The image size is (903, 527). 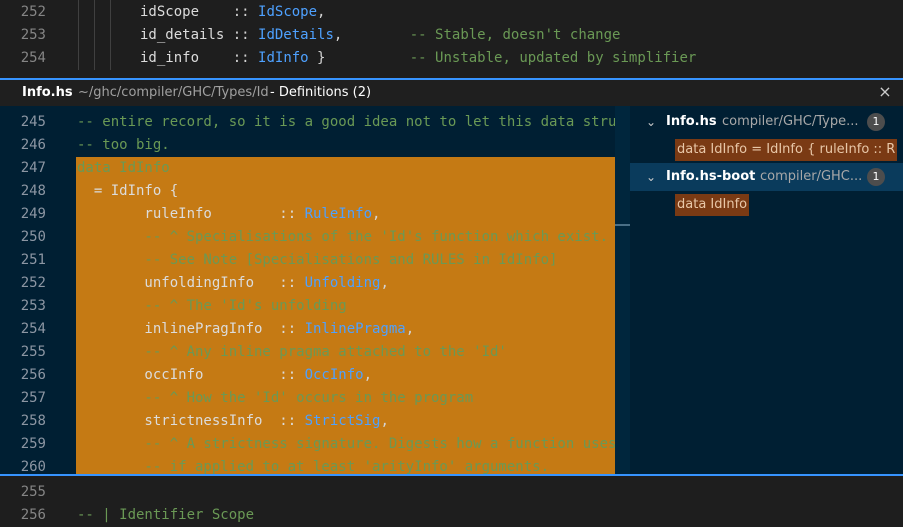 I want to click on line-number: 249, so click(x=33, y=214).